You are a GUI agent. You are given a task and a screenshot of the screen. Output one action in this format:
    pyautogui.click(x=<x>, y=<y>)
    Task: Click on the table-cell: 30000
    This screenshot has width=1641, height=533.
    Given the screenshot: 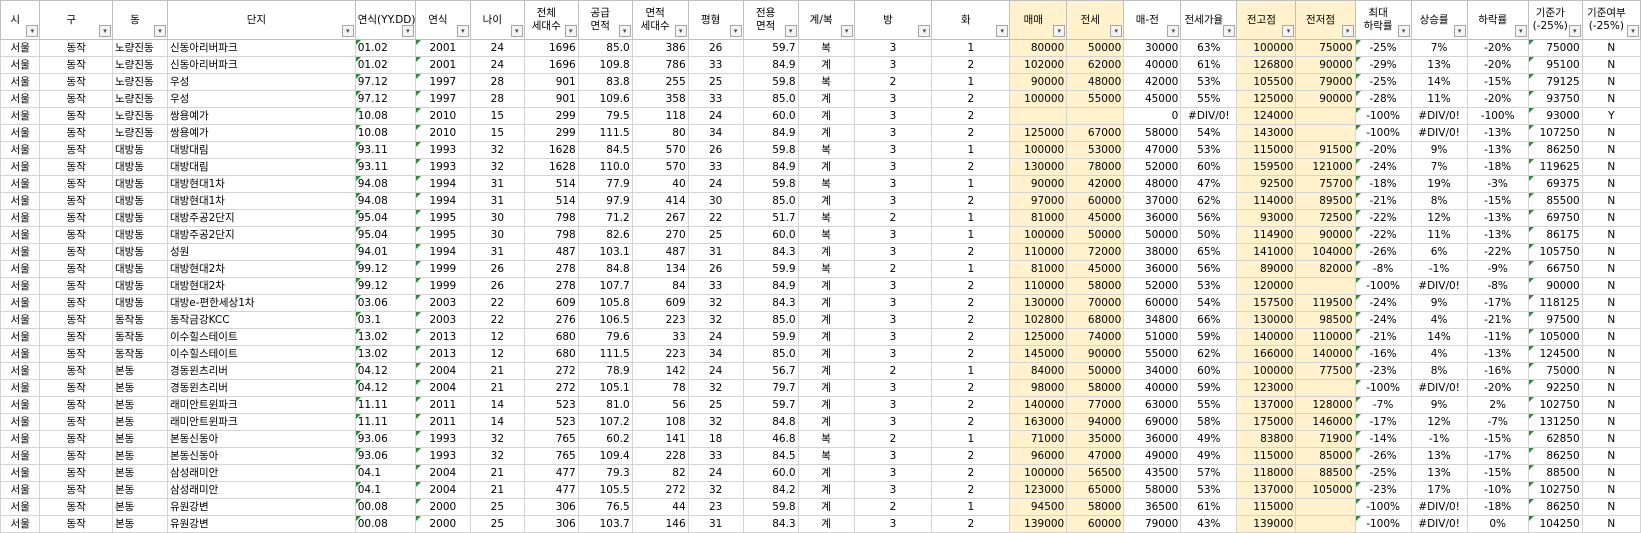 What is the action you would take?
    pyautogui.click(x=1152, y=48)
    